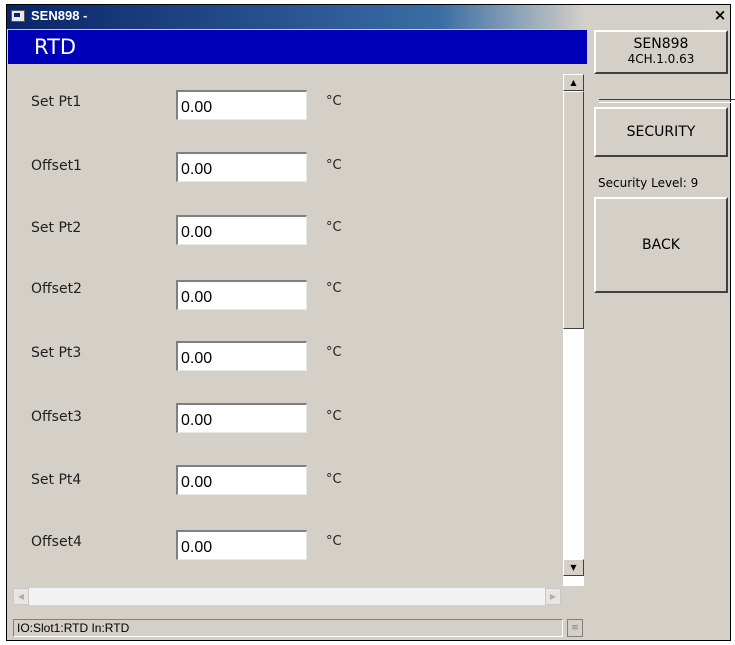 This screenshot has width=735, height=645. Describe the element at coordinates (241, 356) in the screenshot. I see `setpoint-3-input: 0.00` at that location.